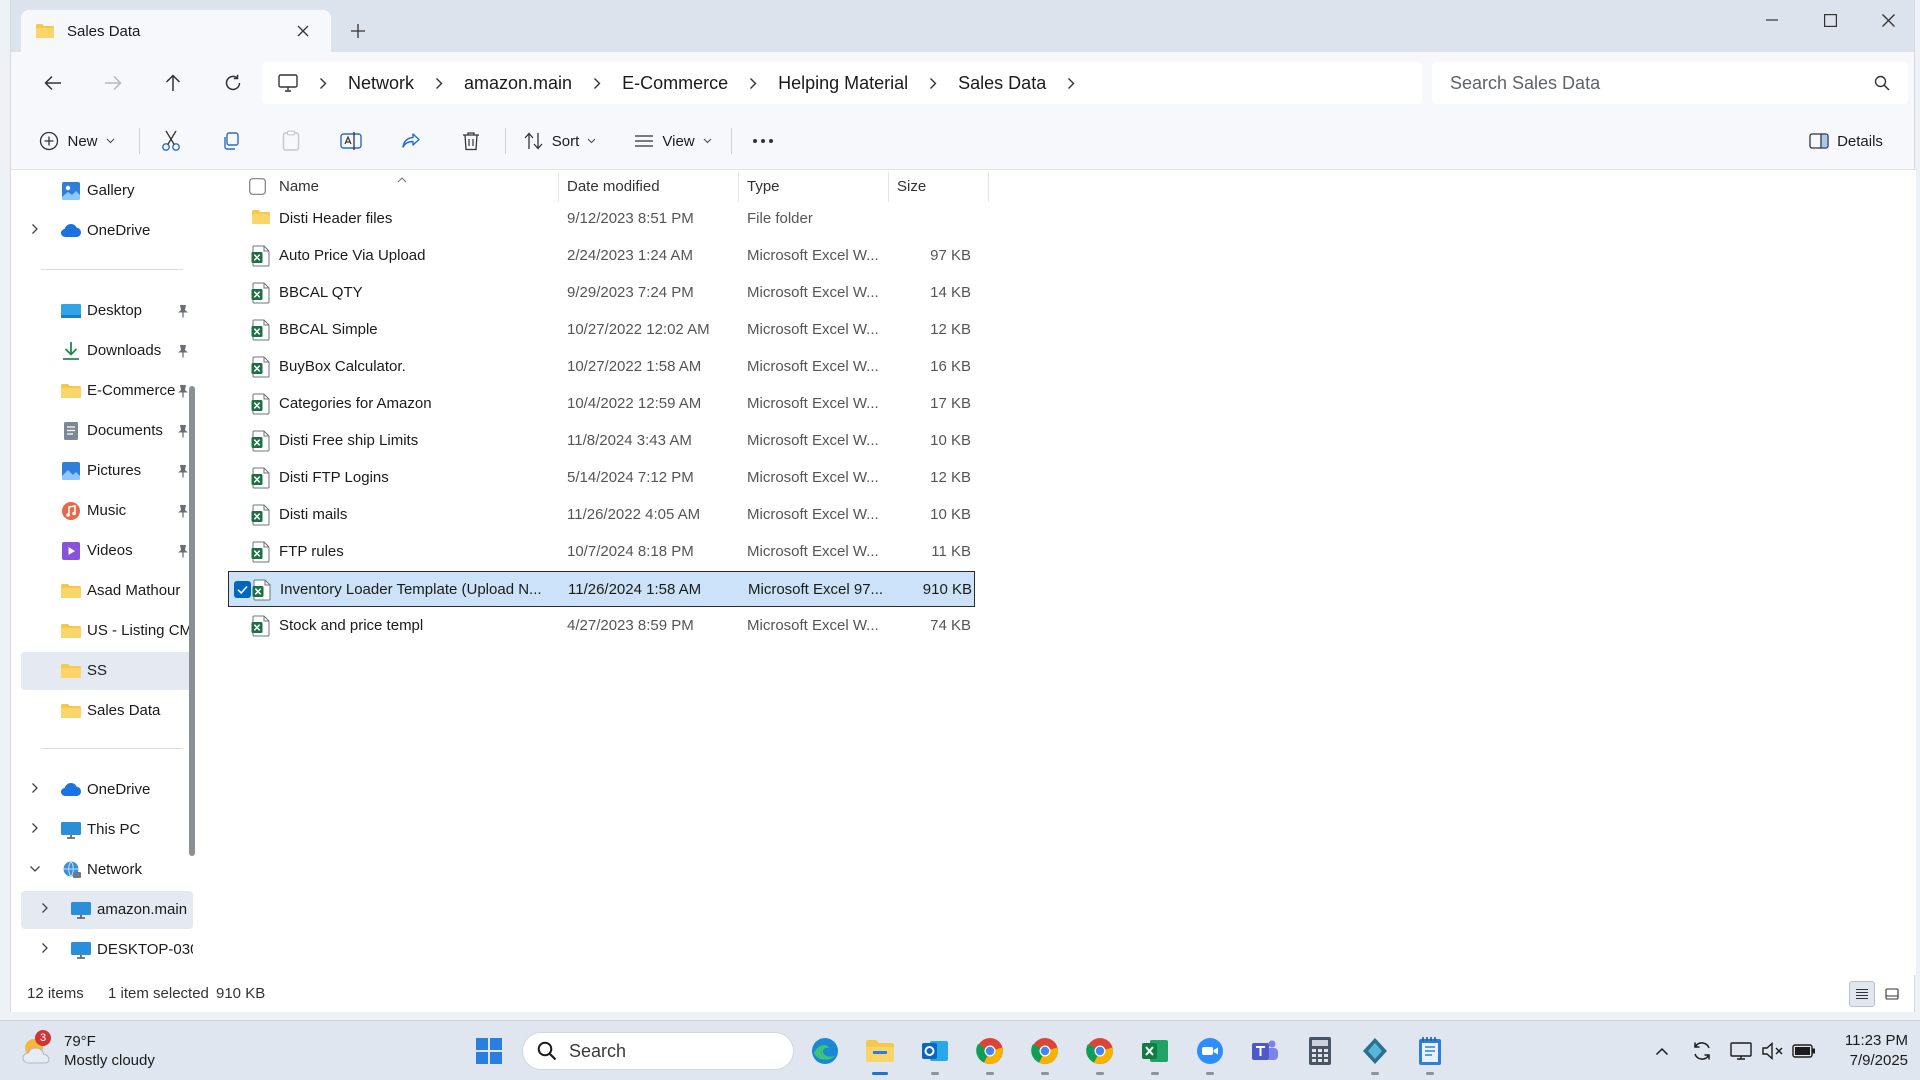  I want to click on delete-button, so click(471, 141).